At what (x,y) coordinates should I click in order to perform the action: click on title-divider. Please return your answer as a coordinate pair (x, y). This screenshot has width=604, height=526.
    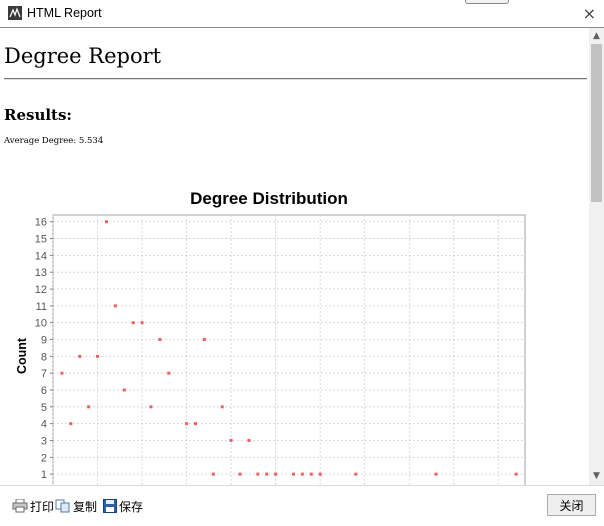
    Looking at the image, I should click on (295, 79).